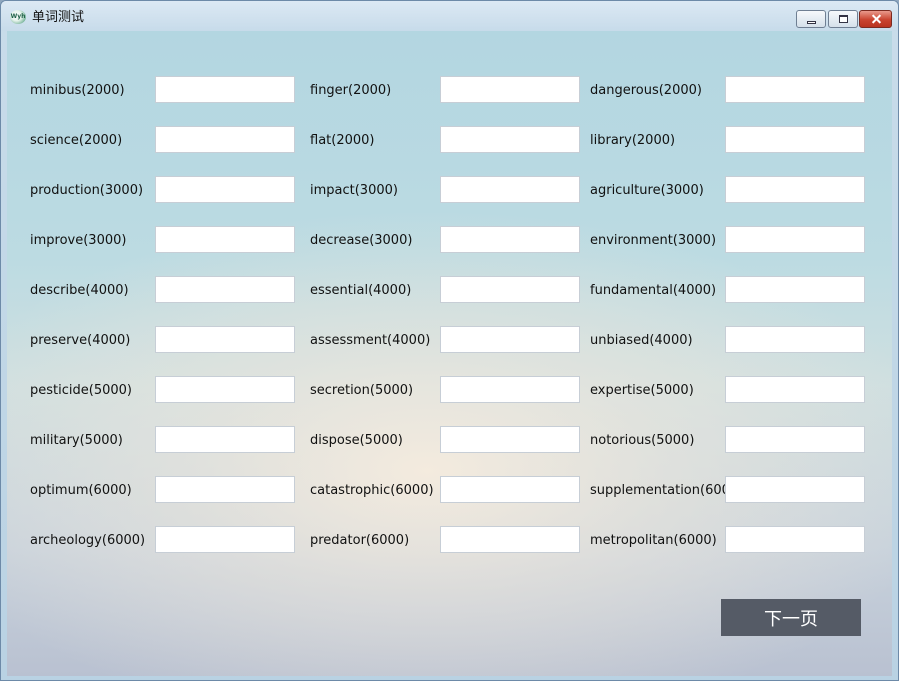 This screenshot has height=681, width=899. What do you see at coordinates (77, 90) in the screenshot?
I see `word-label: minibus(2000)` at bounding box center [77, 90].